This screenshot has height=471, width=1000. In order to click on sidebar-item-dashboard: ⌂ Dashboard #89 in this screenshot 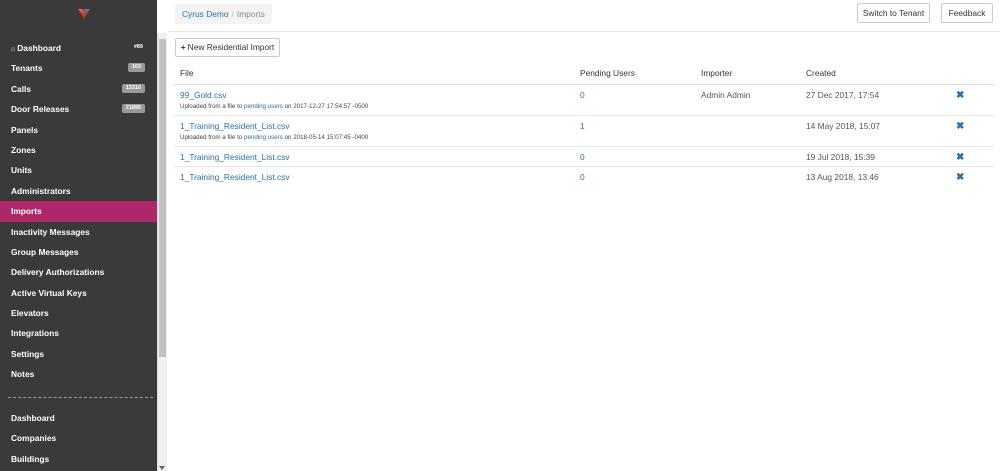, I will do `click(78, 48)`.